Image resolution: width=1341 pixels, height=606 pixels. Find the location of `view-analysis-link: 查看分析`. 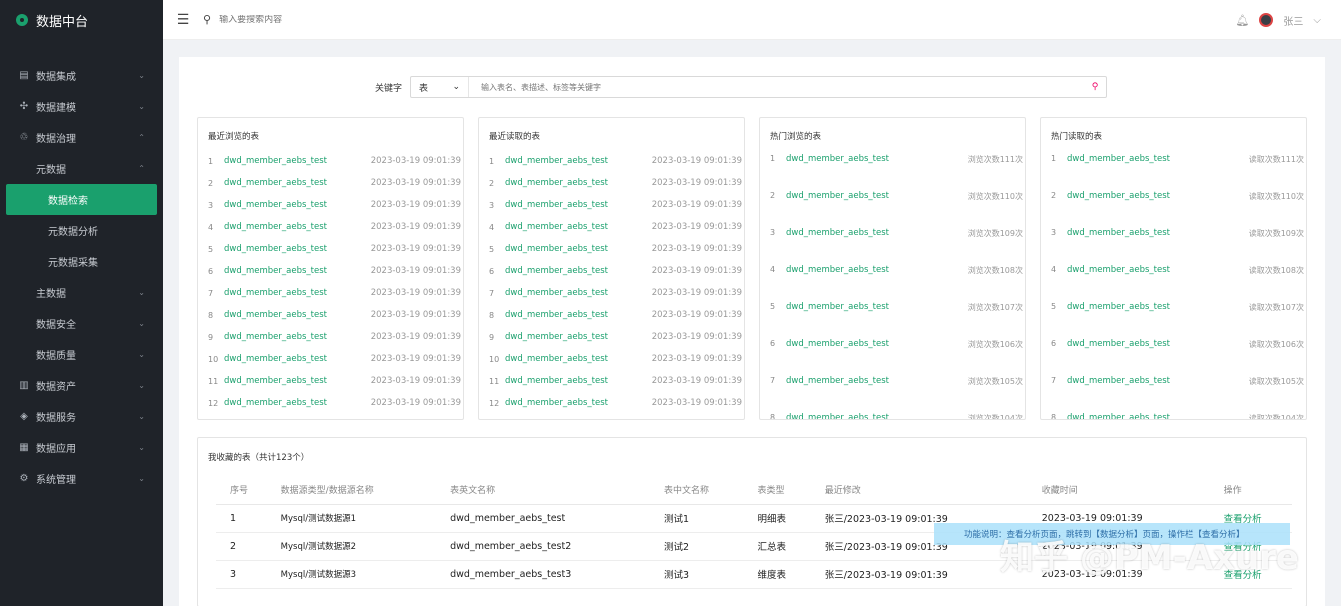

view-analysis-link: 查看分析 is located at coordinates (1250, 574).